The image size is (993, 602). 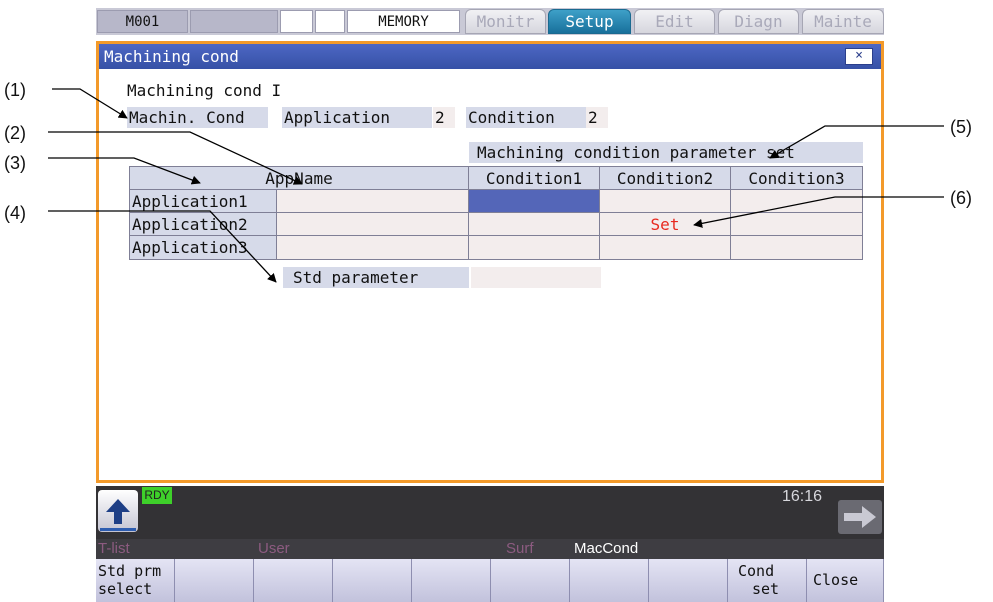 What do you see at coordinates (490, 549) in the screenshot?
I see `menu-label-row: T-list User Surf MacCond` at bounding box center [490, 549].